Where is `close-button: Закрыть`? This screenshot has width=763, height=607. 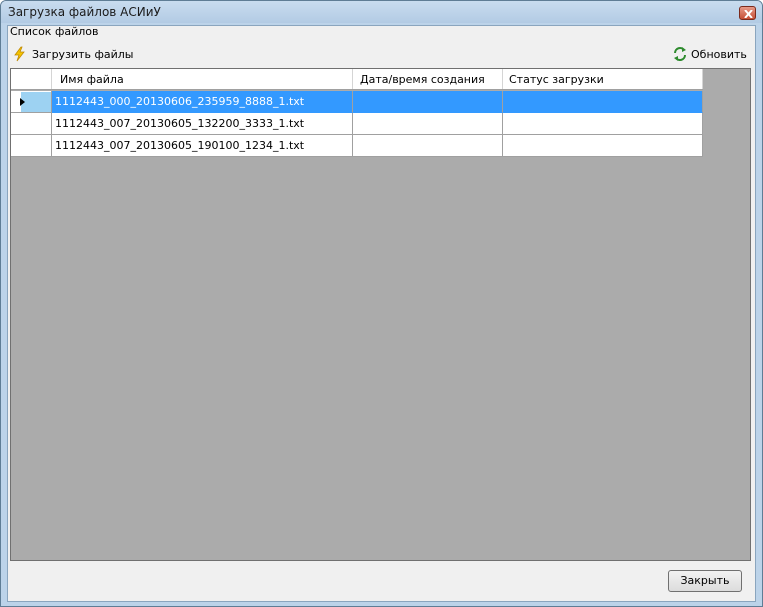
close-button: Закрыть is located at coordinates (705, 581).